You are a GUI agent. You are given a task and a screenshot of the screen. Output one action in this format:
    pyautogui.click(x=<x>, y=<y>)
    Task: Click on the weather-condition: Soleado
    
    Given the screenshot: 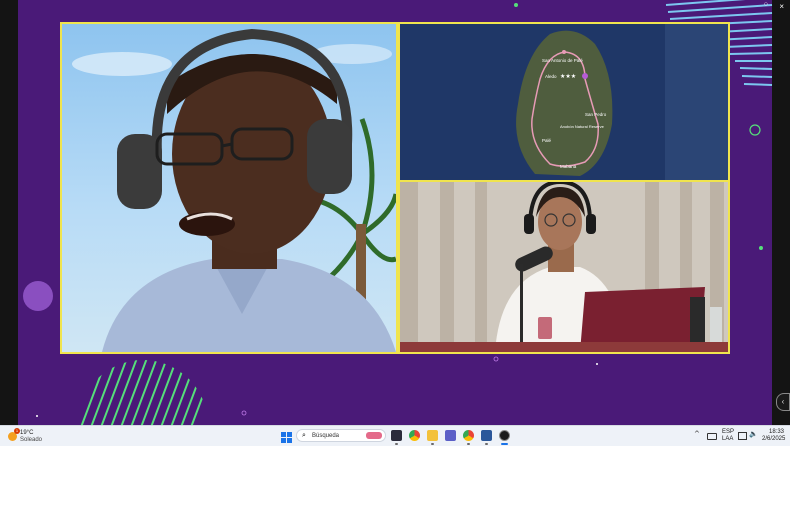 What is the action you would take?
    pyautogui.click(x=31, y=440)
    